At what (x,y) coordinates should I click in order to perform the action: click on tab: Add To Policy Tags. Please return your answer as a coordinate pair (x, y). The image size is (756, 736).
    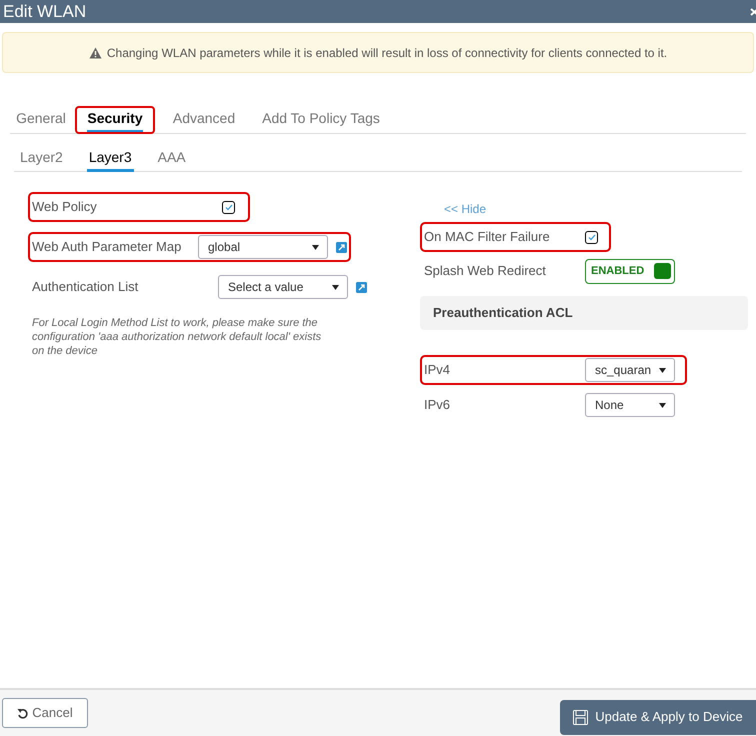
    Looking at the image, I should click on (321, 120).